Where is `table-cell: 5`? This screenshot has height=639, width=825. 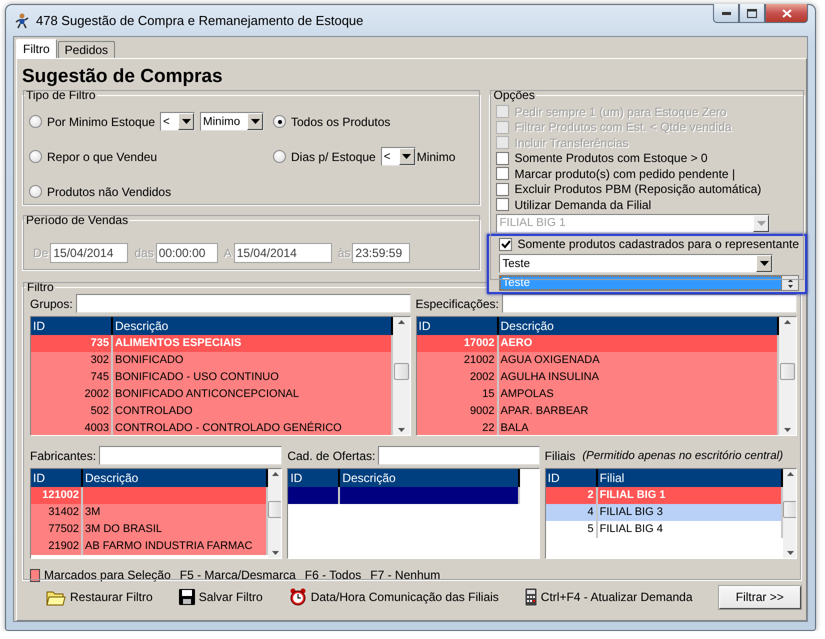 table-cell: 5 is located at coordinates (572, 529).